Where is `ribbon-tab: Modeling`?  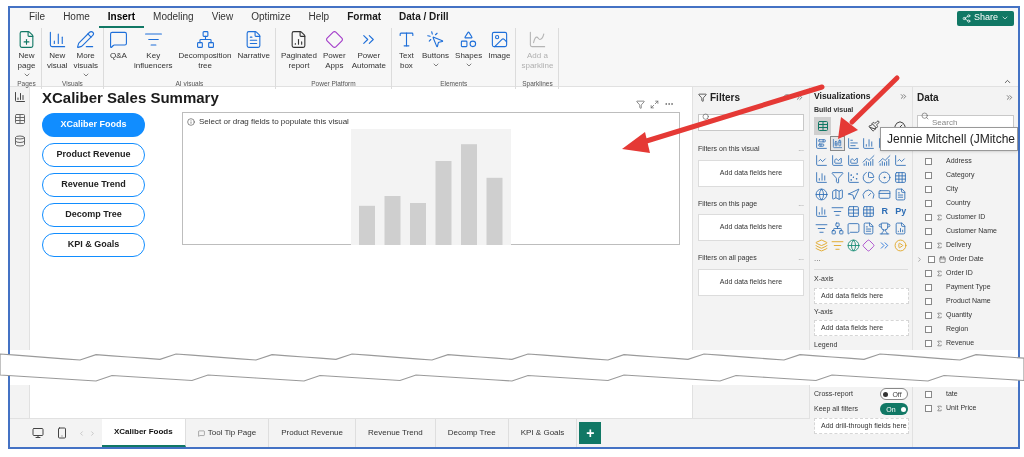 ribbon-tab: Modeling is located at coordinates (173, 18).